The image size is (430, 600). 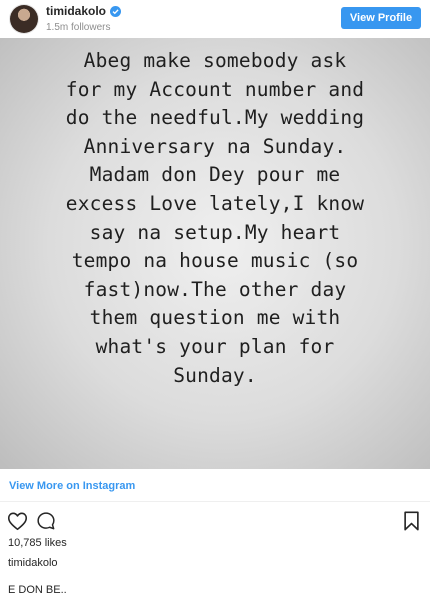 What do you see at coordinates (17, 521) in the screenshot?
I see `heart-icon` at bounding box center [17, 521].